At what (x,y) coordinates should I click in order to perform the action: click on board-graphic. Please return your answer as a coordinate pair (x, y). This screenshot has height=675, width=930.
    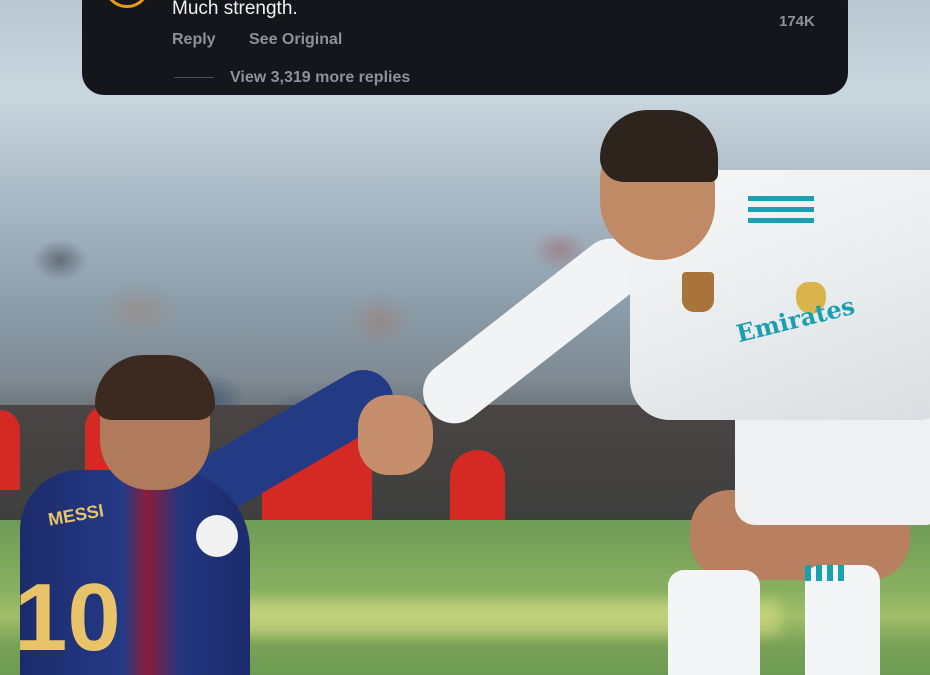
    Looking at the image, I should click on (10, 450).